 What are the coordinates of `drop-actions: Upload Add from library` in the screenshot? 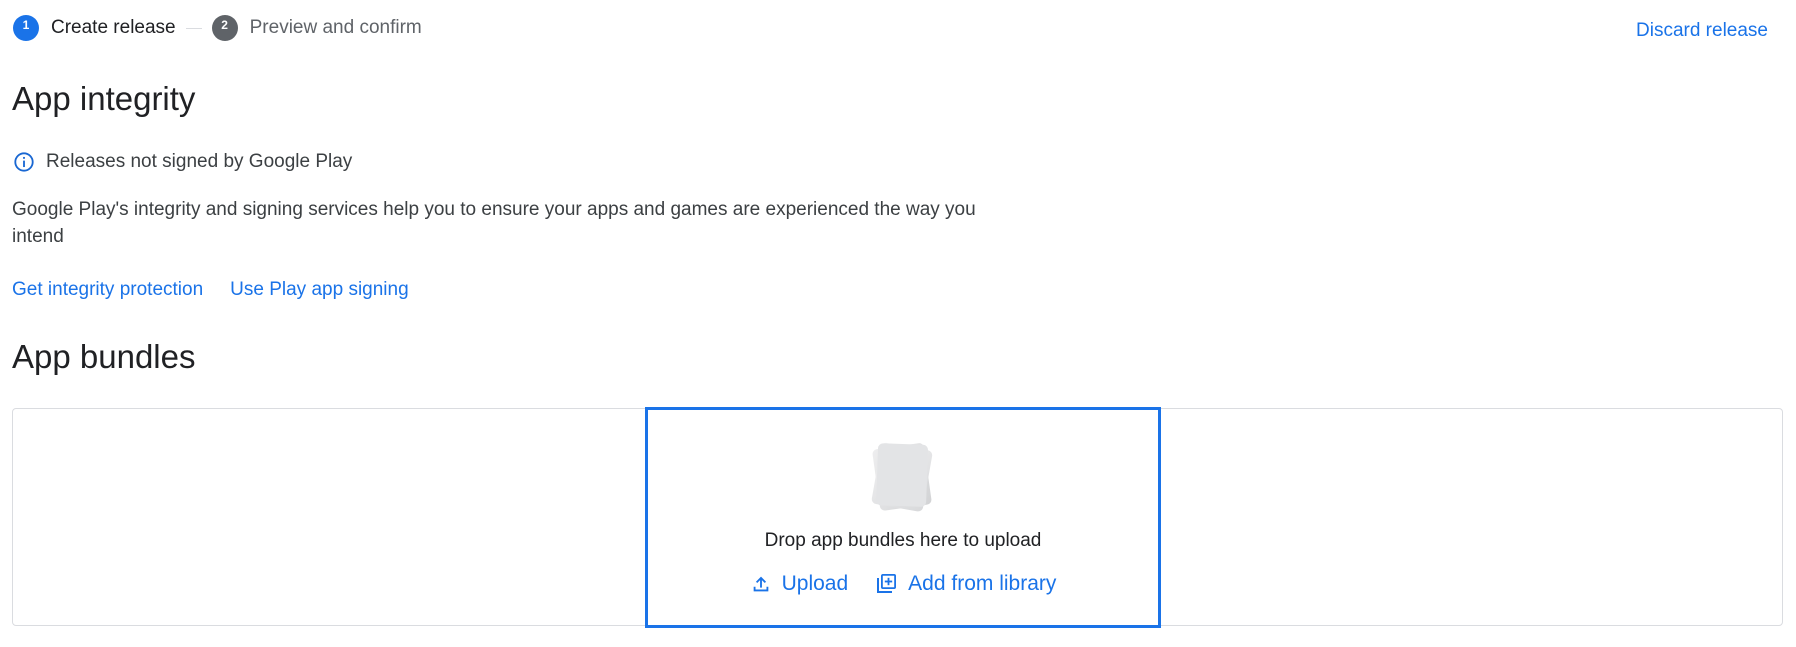 It's located at (903, 584).